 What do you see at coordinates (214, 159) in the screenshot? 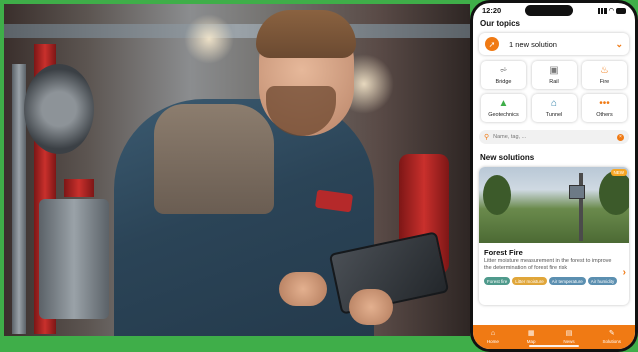
I see `worker-vest` at bounding box center [214, 159].